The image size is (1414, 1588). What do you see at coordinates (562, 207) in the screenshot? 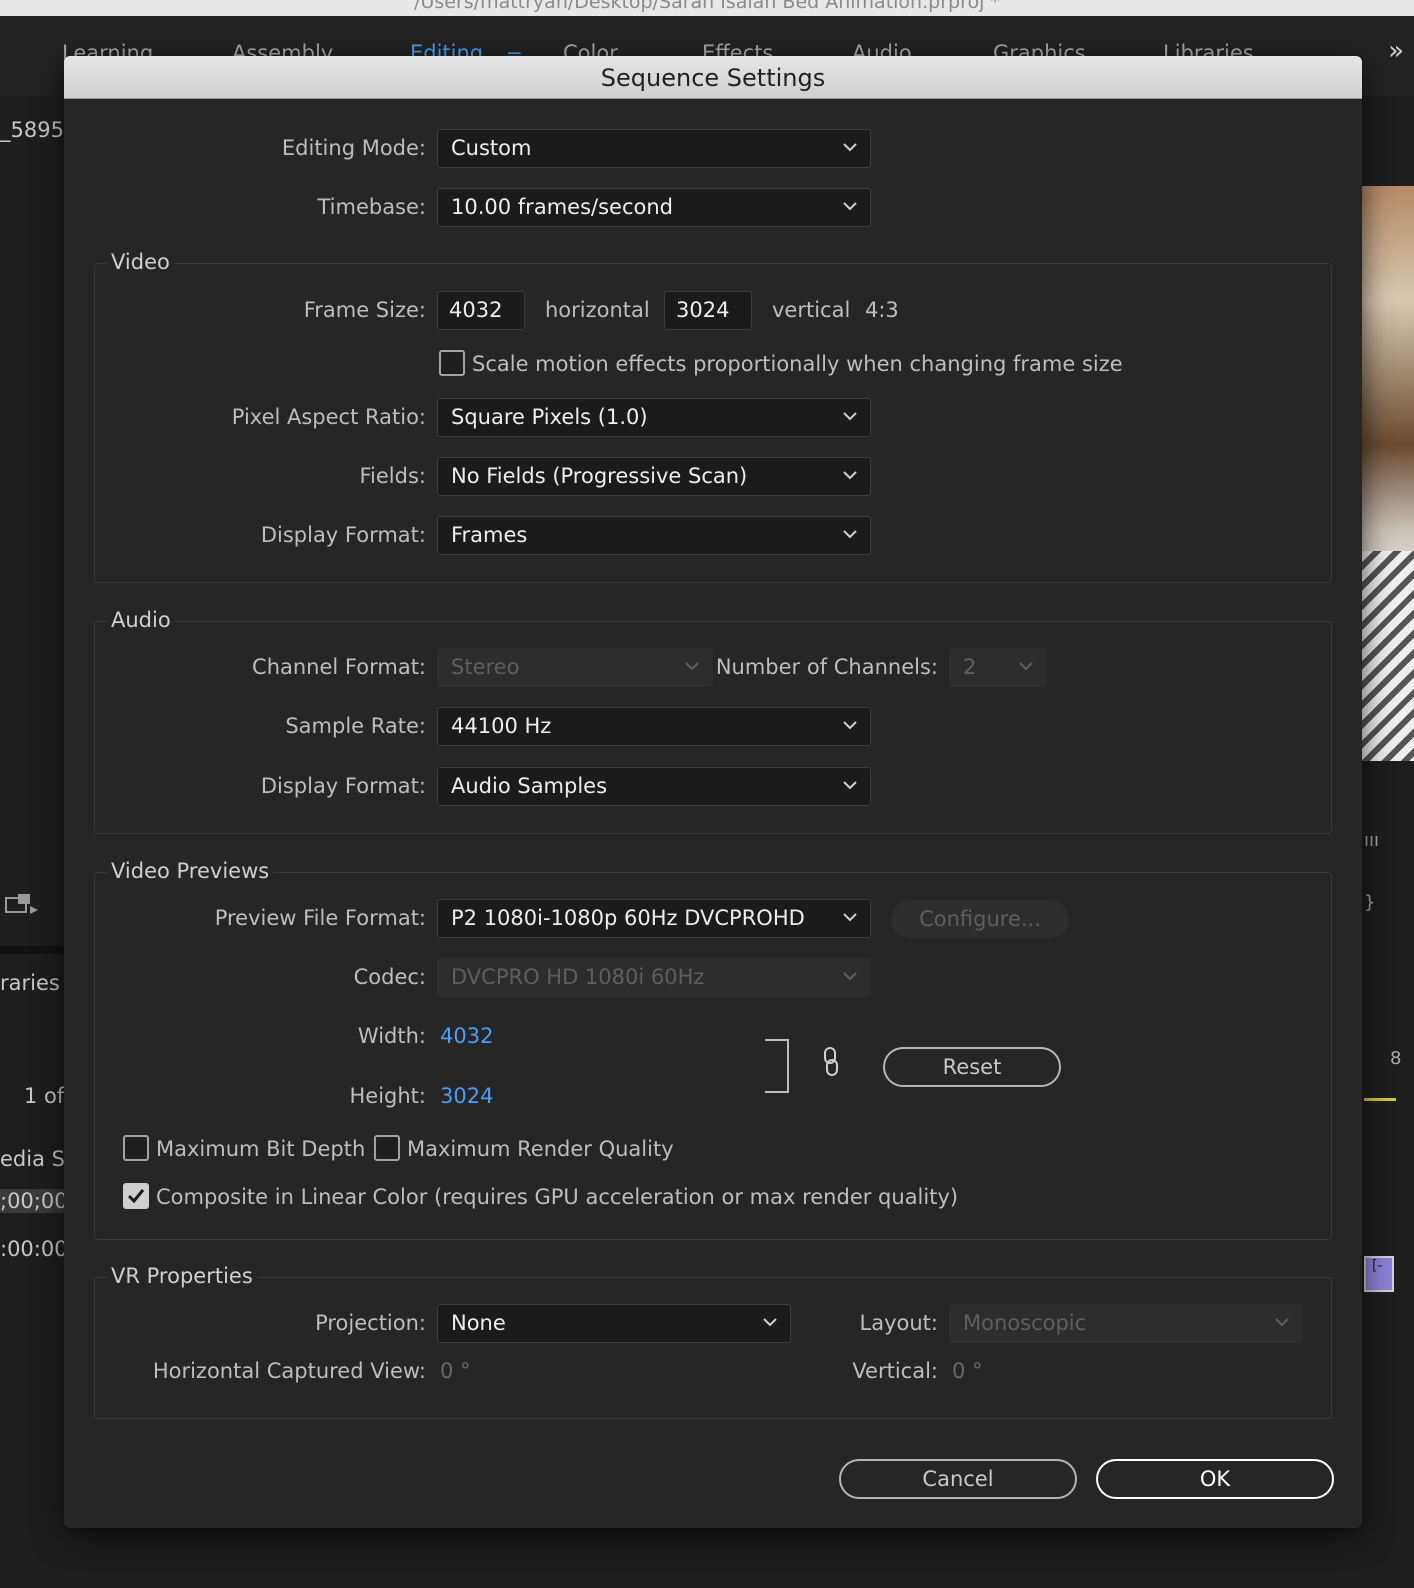
I see `timebase-value: 10.00 frames/second` at bounding box center [562, 207].